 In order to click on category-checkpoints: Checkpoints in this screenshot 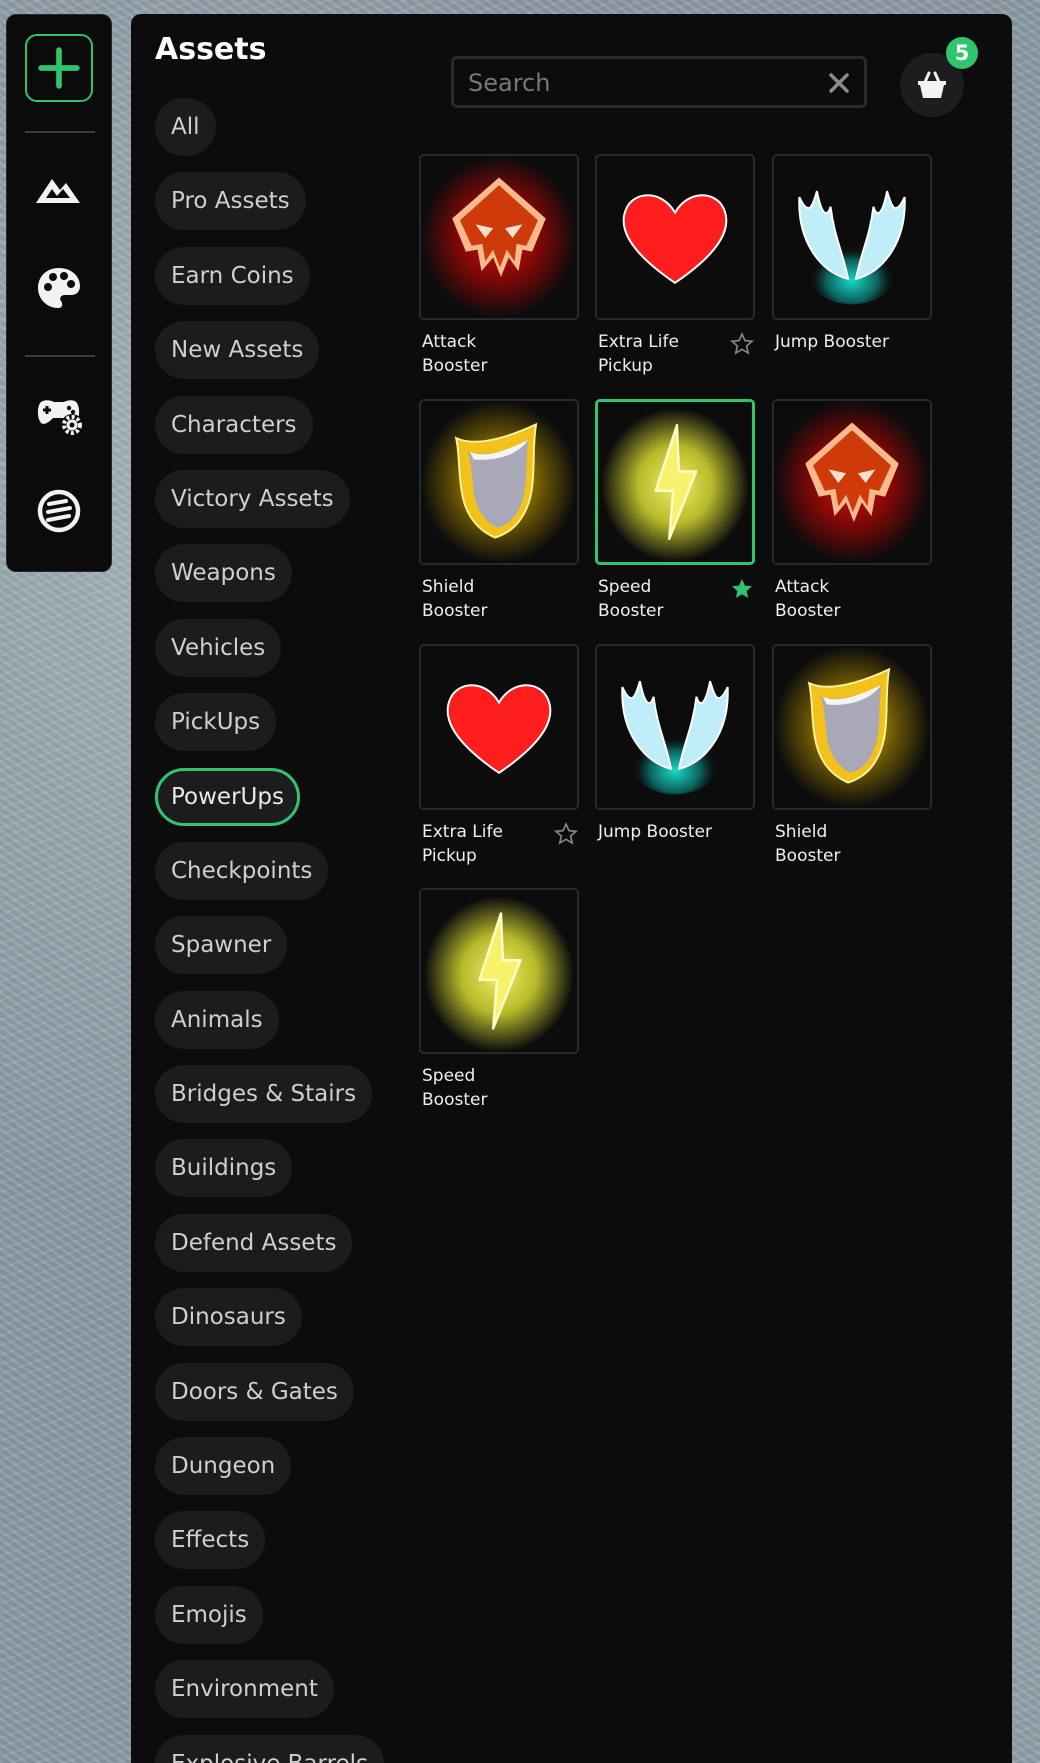, I will do `click(242, 870)`.